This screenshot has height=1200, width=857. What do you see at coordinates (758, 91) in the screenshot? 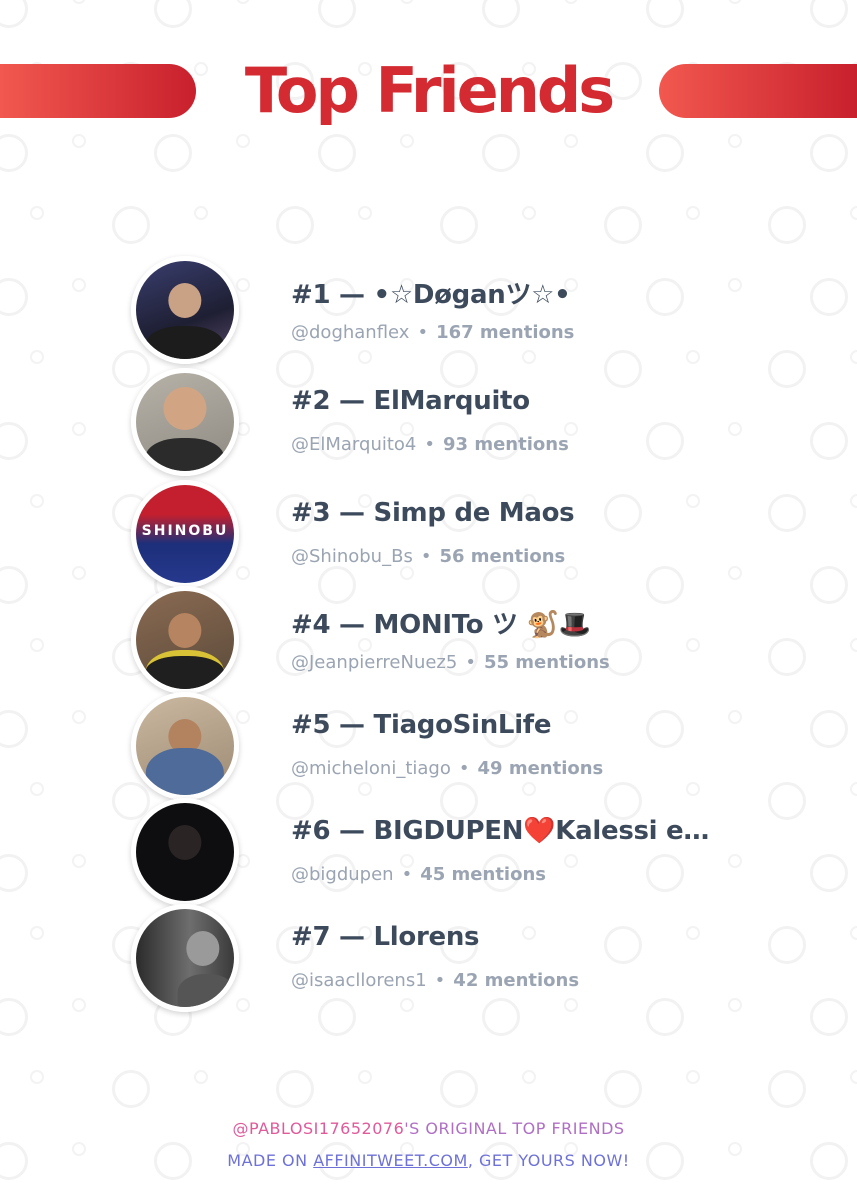
I see `header-bar-right` at bounding box center [758, 91].